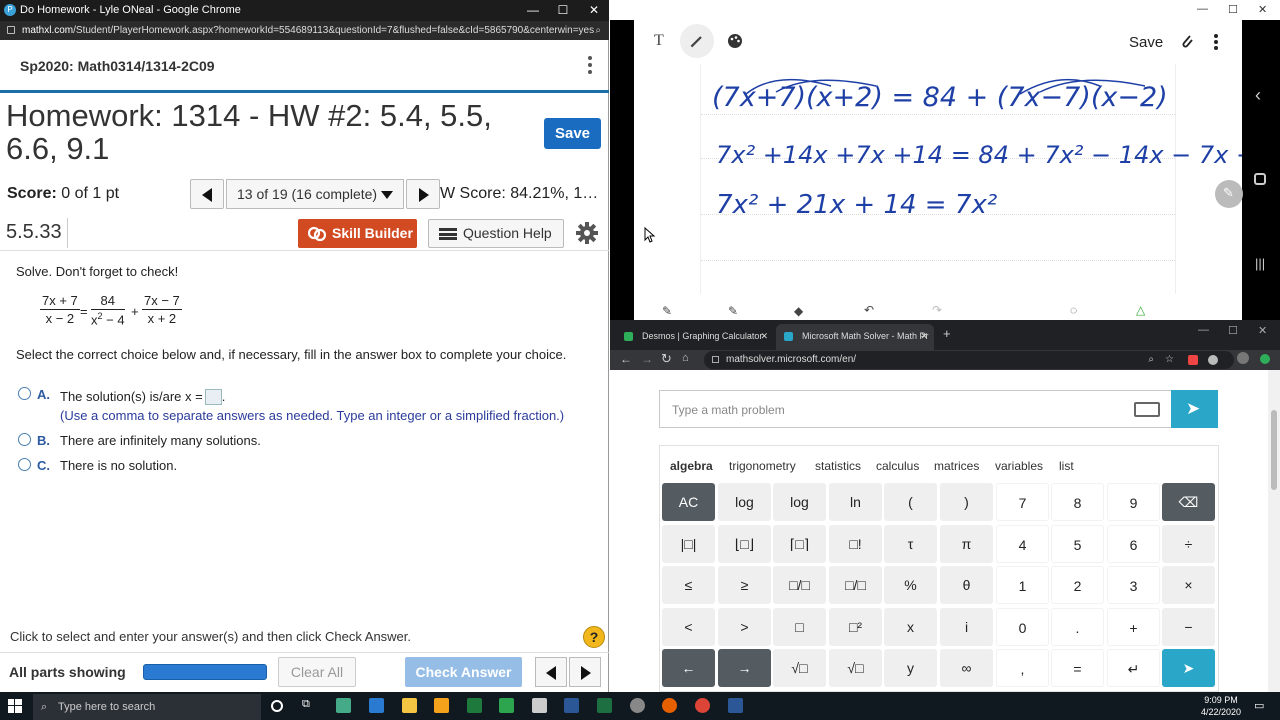  Describe the element at coordinates (744, 544) in the screenshot. I see `key-r2-c2: ⌊□⌋` at that location.